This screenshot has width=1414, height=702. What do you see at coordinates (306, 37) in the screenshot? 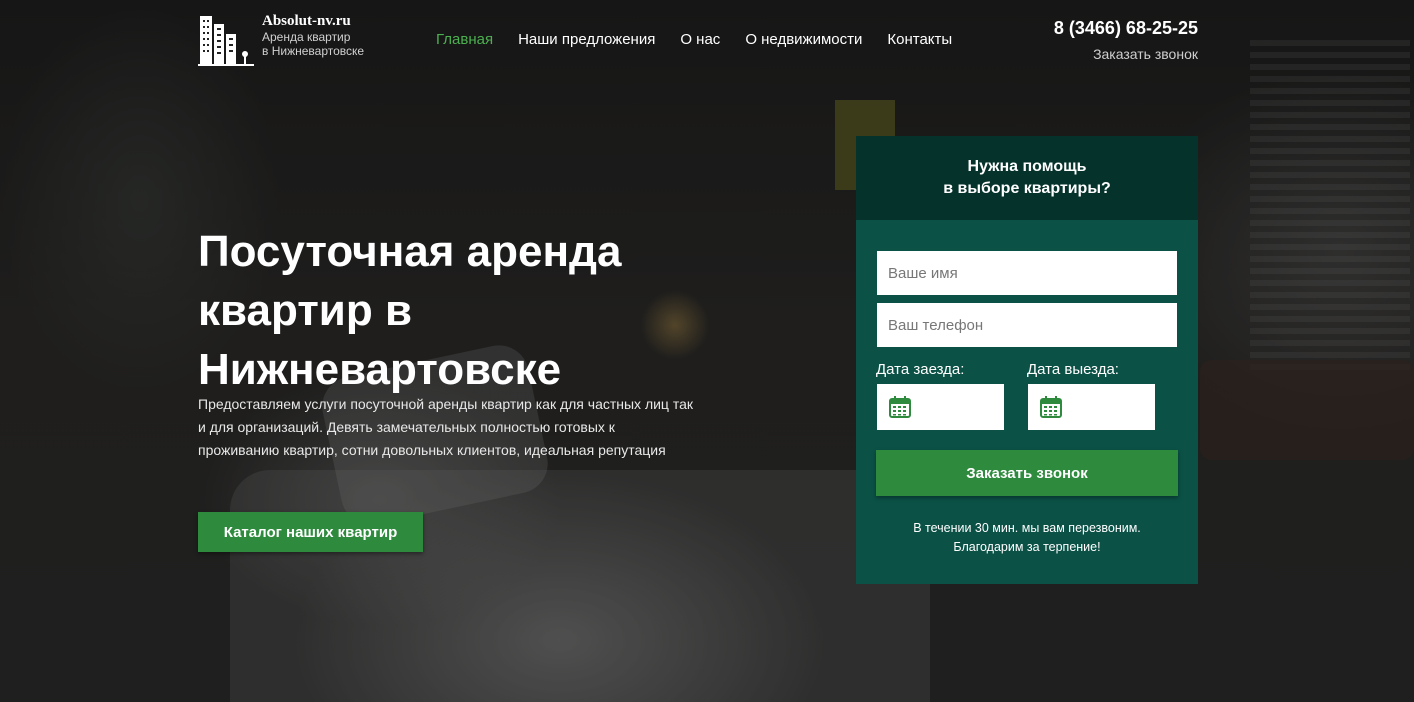
I see `logo-subtitle-line1: Аренда квартир` at bounding box center [306, 37].